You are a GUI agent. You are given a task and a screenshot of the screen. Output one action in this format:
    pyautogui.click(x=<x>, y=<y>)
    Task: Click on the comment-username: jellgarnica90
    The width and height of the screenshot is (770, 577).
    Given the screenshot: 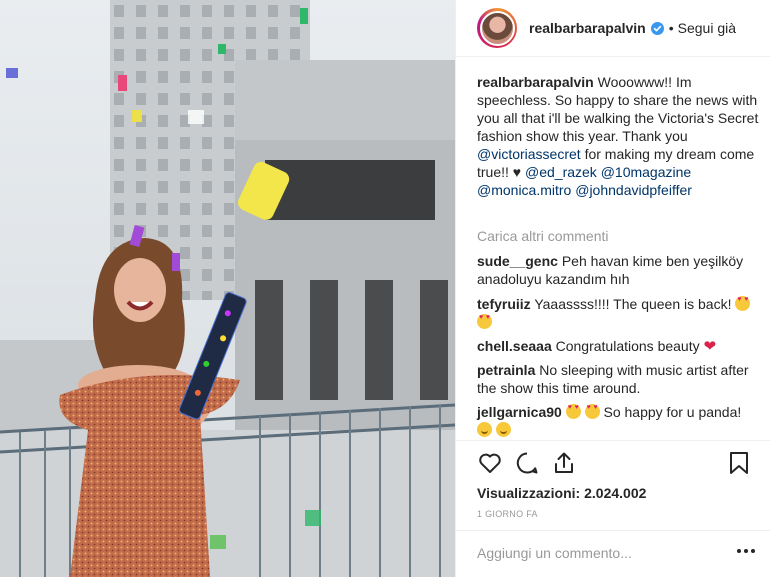 What is the action you would take?
    pyautogui.click(x=519, y=412)
    